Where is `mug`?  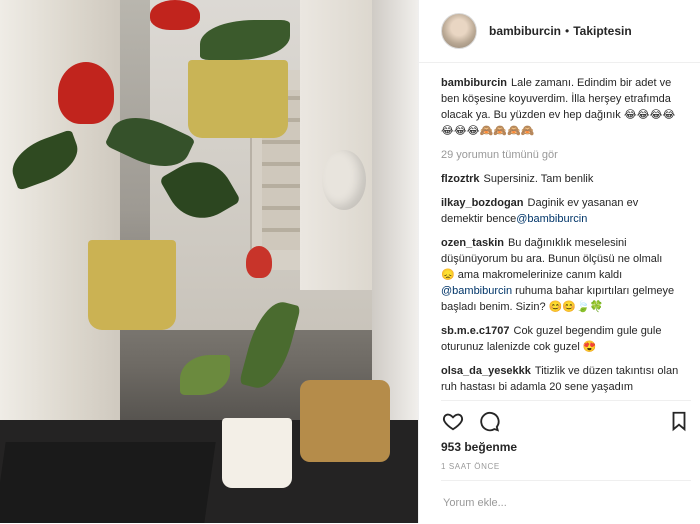 mug is located at coordinates (257, 453).